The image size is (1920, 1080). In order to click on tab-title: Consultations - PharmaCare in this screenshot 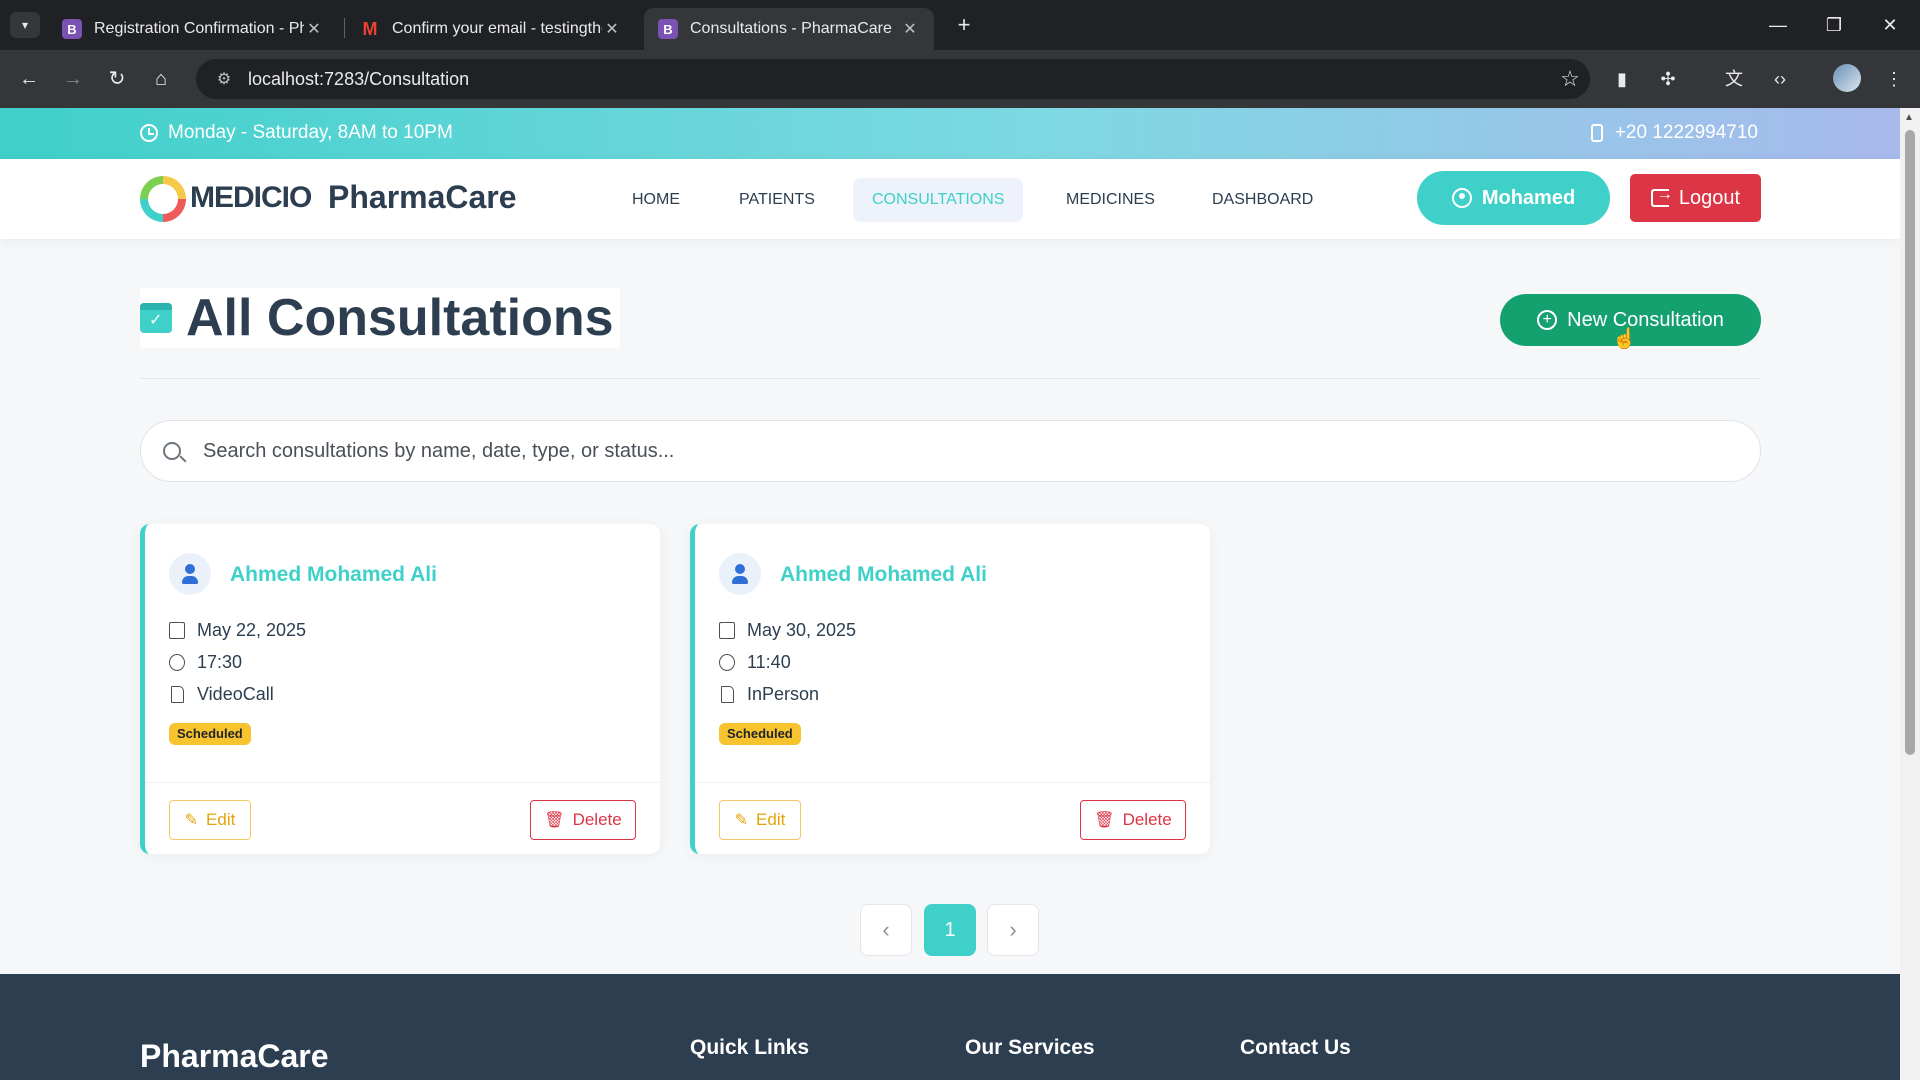, I will do `click(791, 28)`.